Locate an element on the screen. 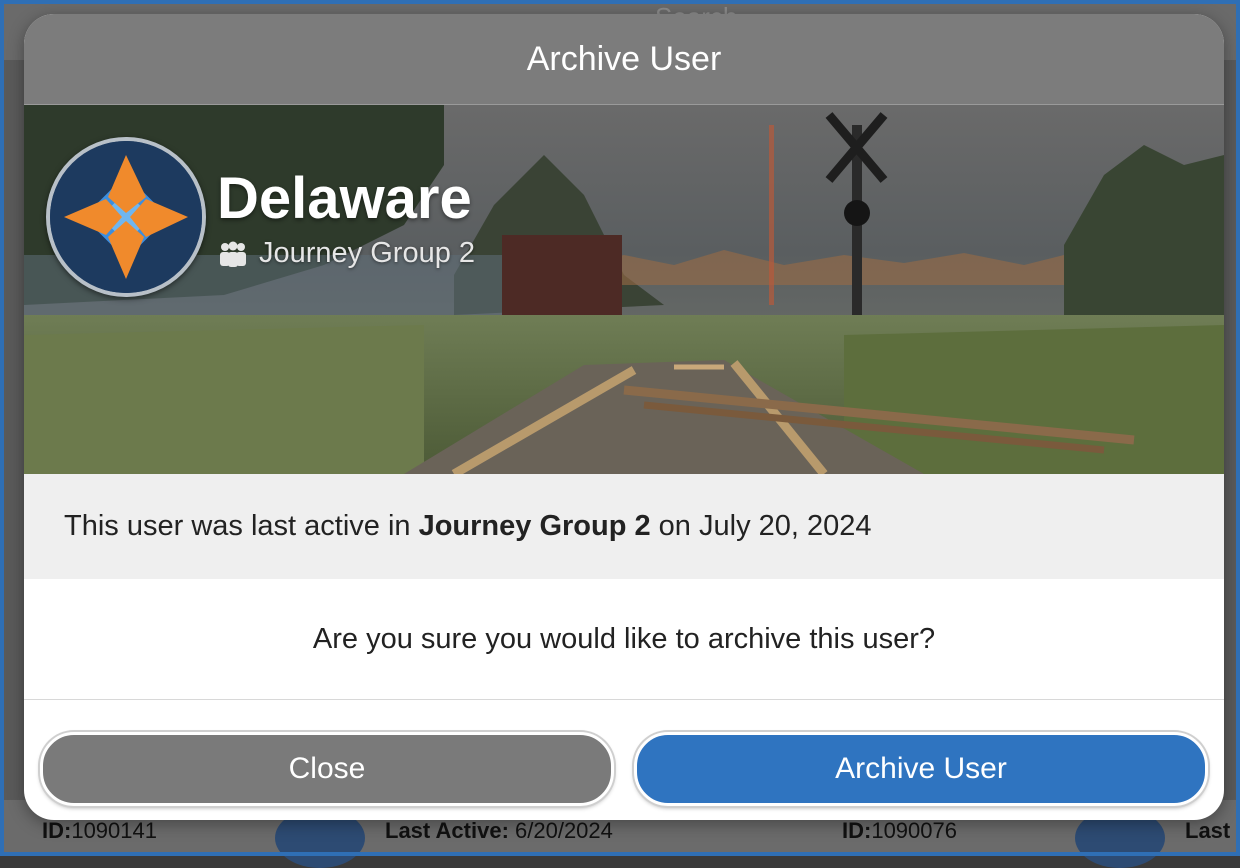  last-active-group: Journey Group 2 is located at coordinates (534, 526).